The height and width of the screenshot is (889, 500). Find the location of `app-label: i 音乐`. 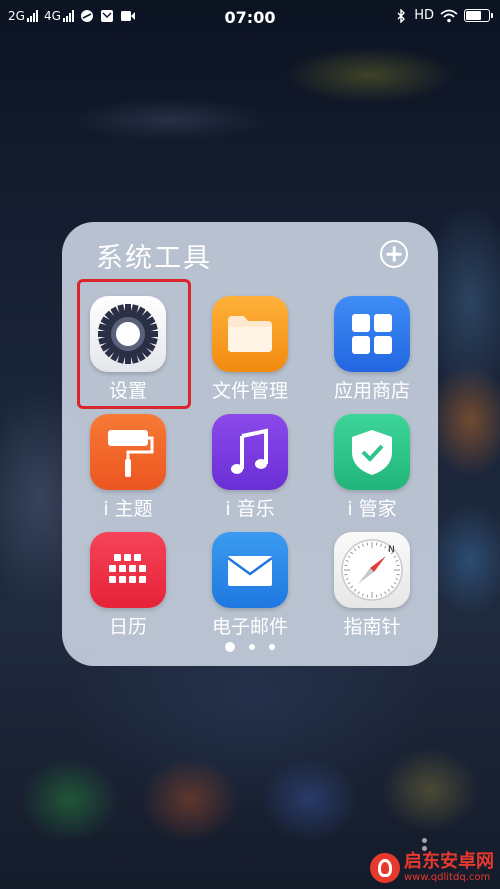

app-label: i 音乐 is located at coordinates (250, 509).